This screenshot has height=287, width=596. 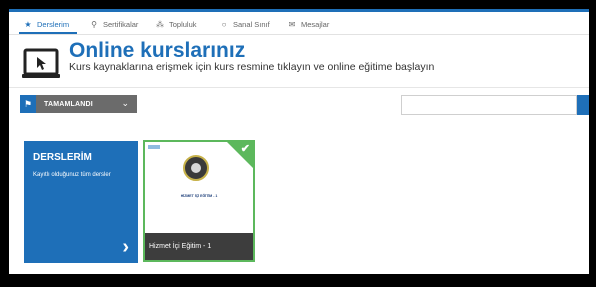 I want to click on nav-item-label: Topluluk, so click(x=183, y=24).